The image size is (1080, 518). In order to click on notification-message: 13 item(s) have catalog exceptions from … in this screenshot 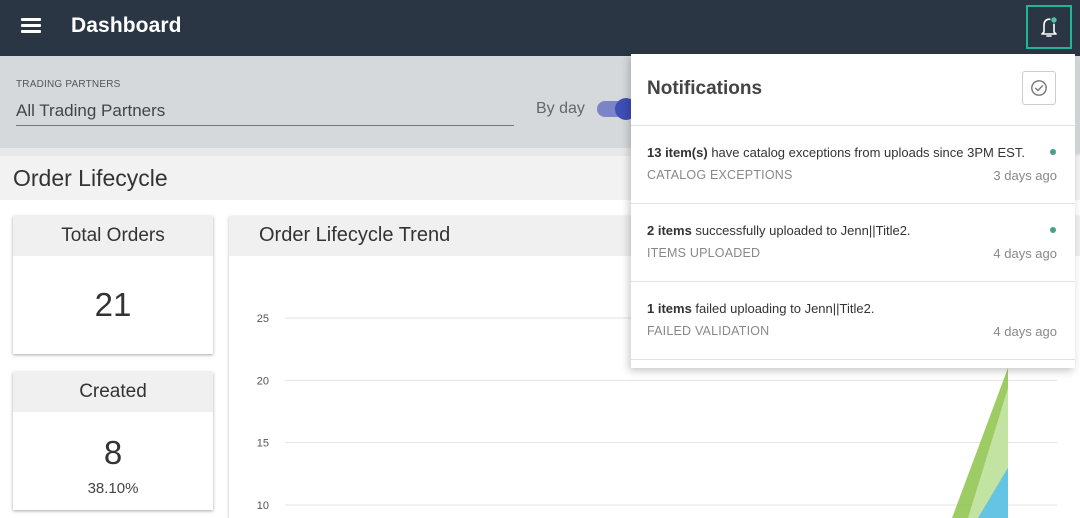, I will do `click(836, 152)`.